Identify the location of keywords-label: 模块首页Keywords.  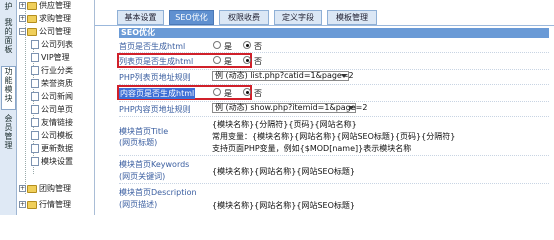
(154, 164).